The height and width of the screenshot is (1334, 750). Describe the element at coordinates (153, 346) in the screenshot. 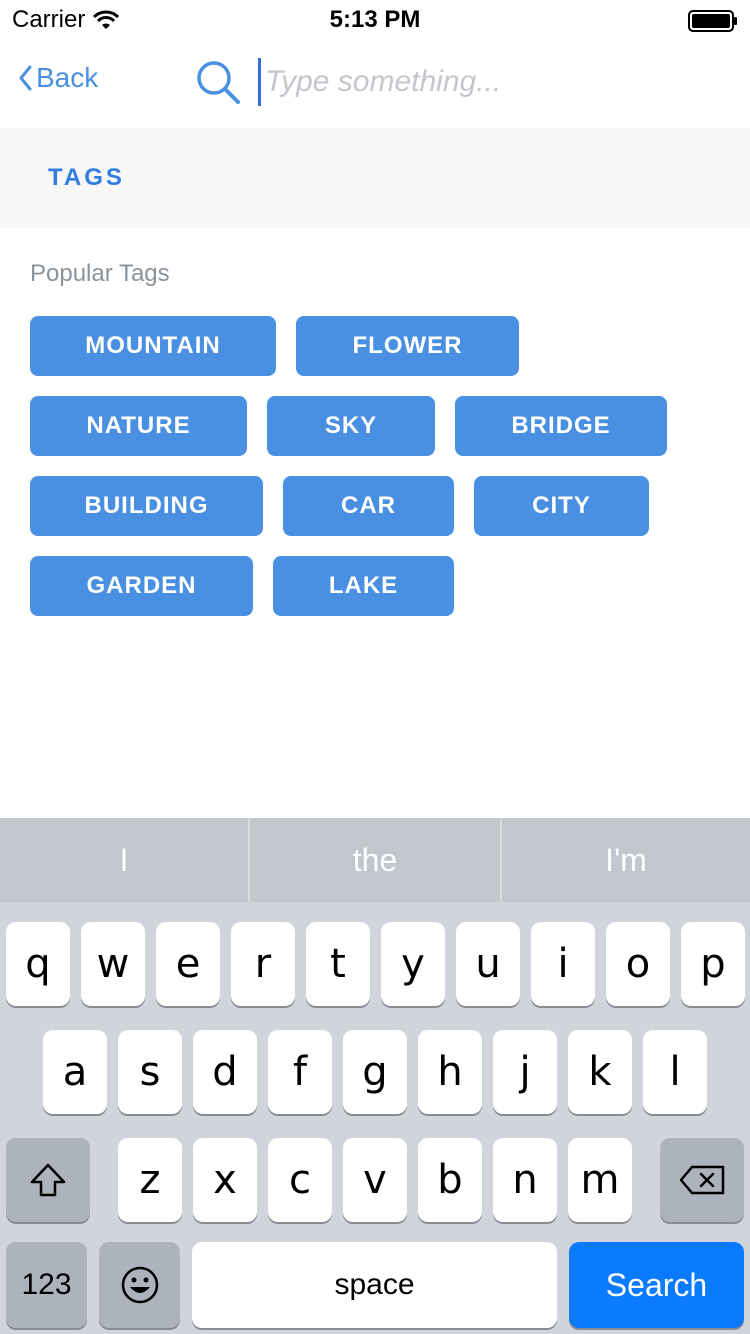

I see `tag-chip-mountain: MOUNTAIN` at that location.